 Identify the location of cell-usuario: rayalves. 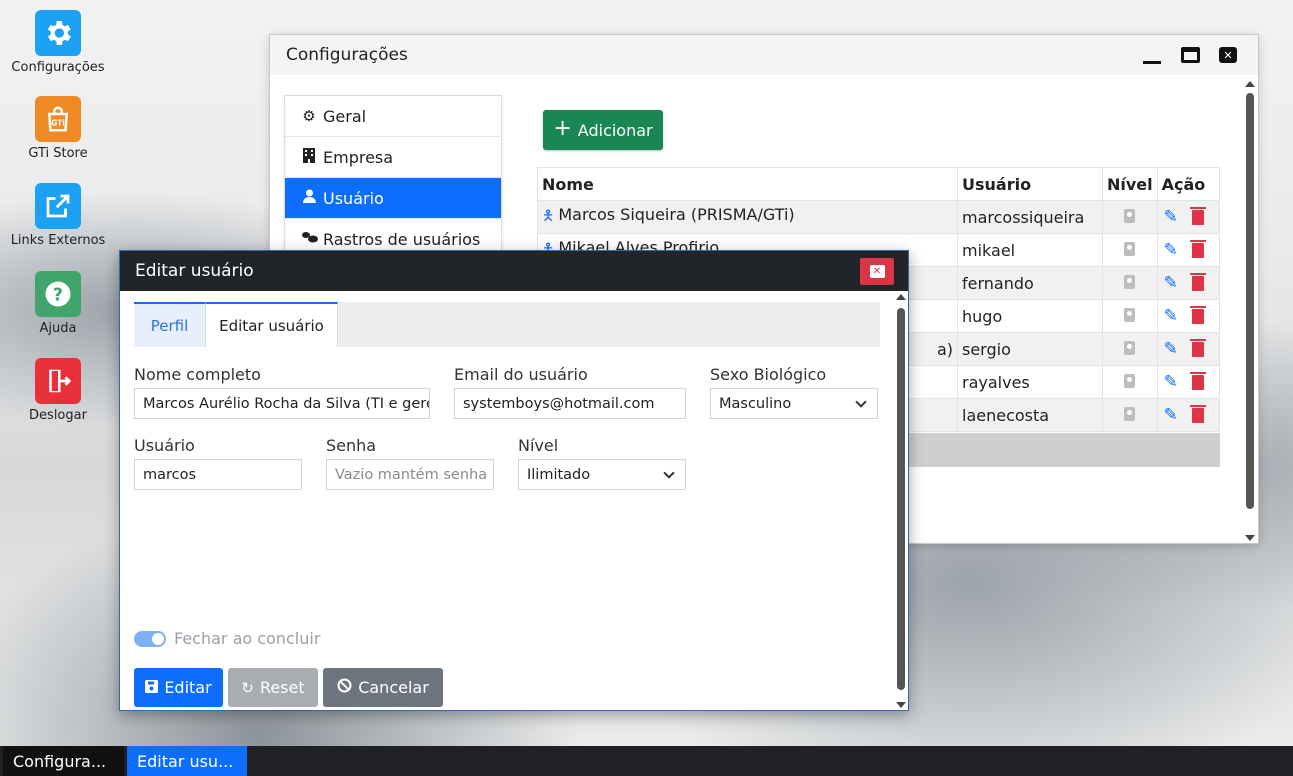
(1030, 382).